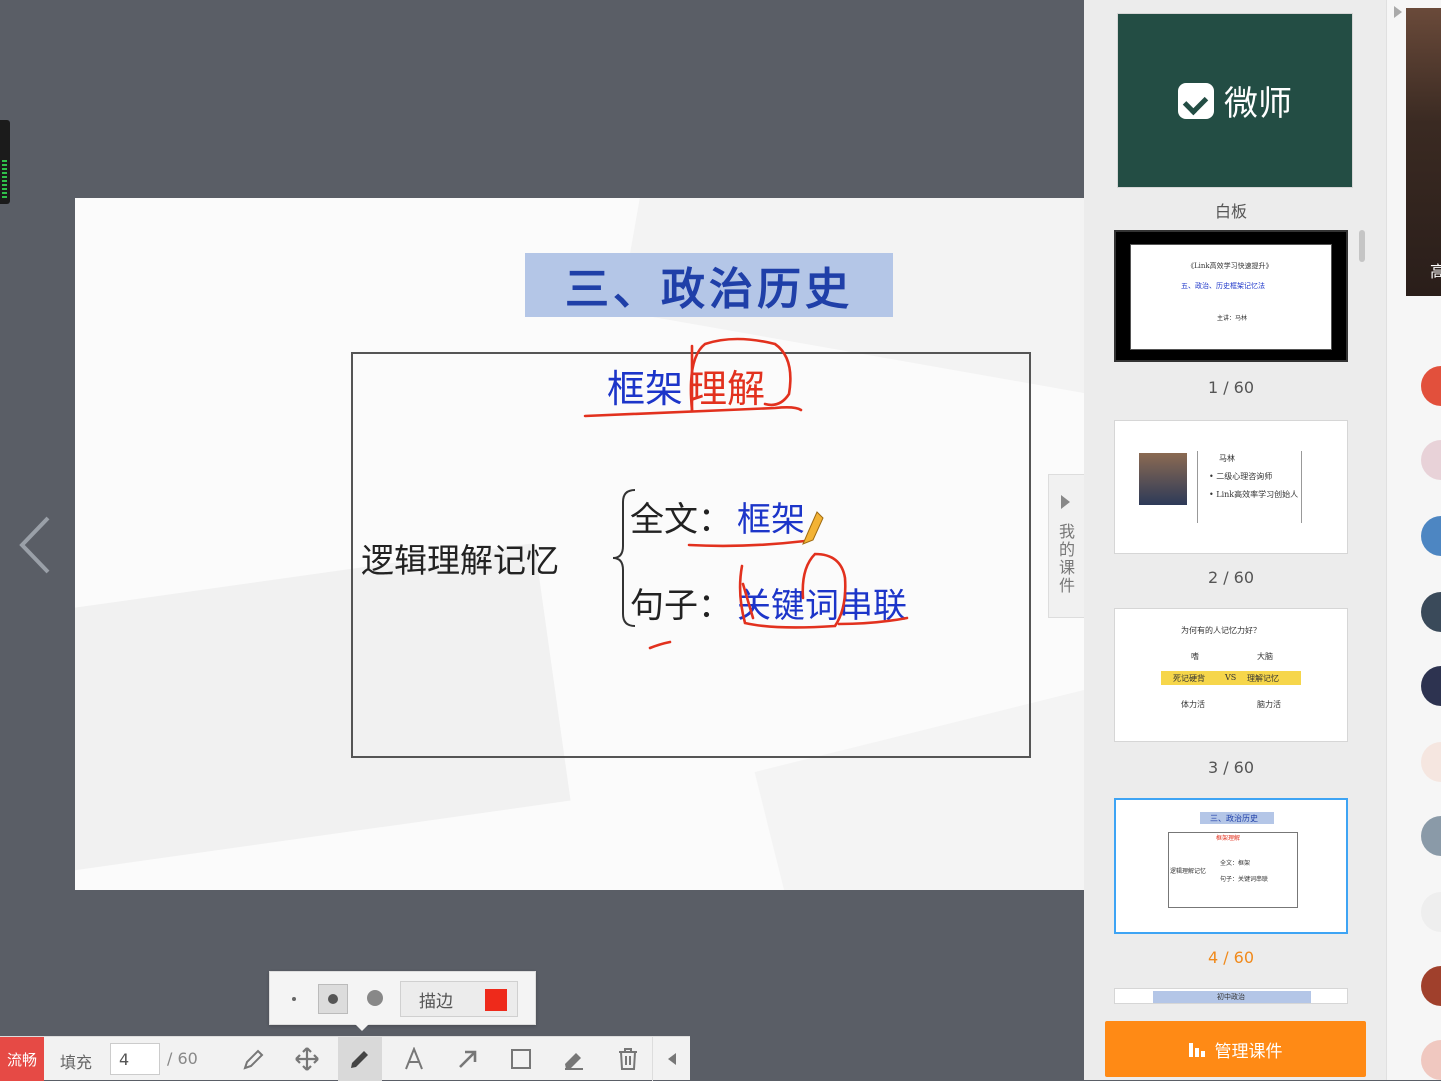 The width and height of the screenshot is (1441, 1081). What do you see at coordinates (1258, 104) in the screenshot?
I see `weishi-logo-text: 微师` at bounding box center [1258, 104].